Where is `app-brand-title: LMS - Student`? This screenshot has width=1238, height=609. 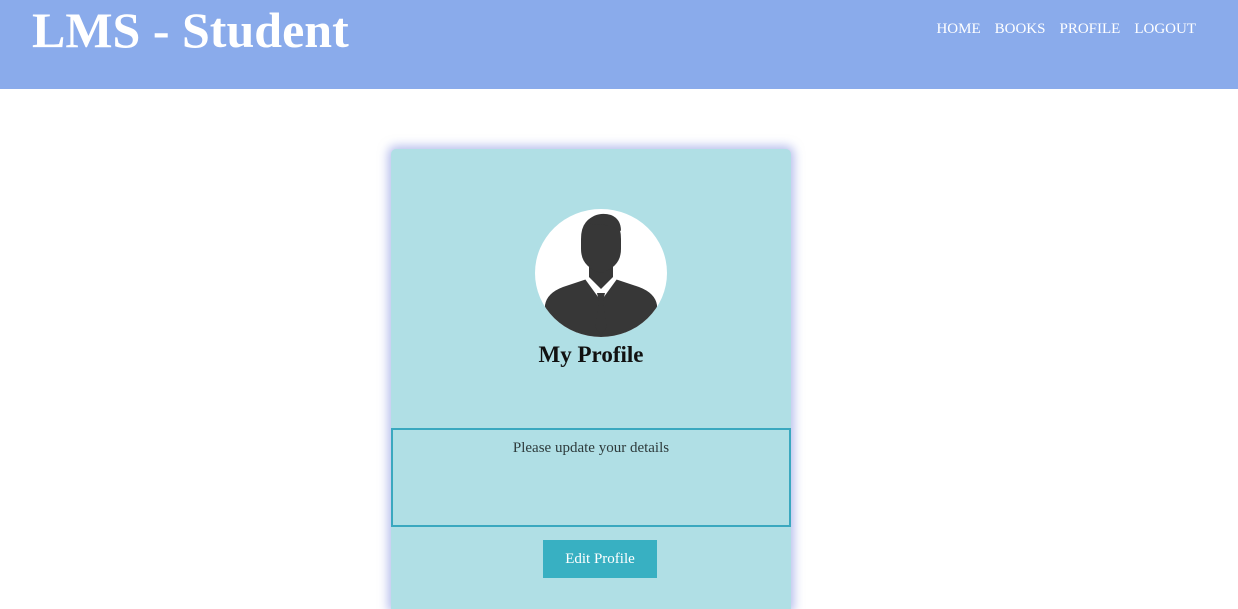 app-brand-title: LMS - Student is located at coordinates (190, 30).